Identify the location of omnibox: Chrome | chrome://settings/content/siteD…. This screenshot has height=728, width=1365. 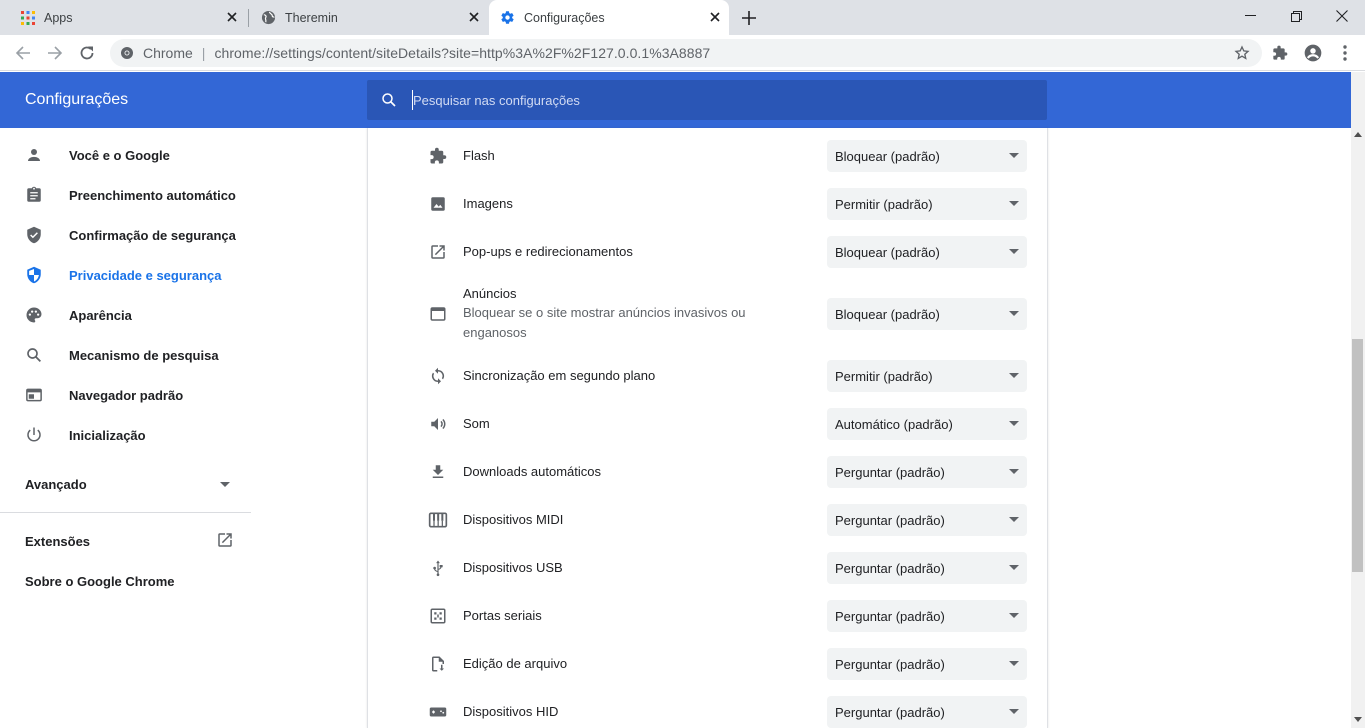
(686, 53).